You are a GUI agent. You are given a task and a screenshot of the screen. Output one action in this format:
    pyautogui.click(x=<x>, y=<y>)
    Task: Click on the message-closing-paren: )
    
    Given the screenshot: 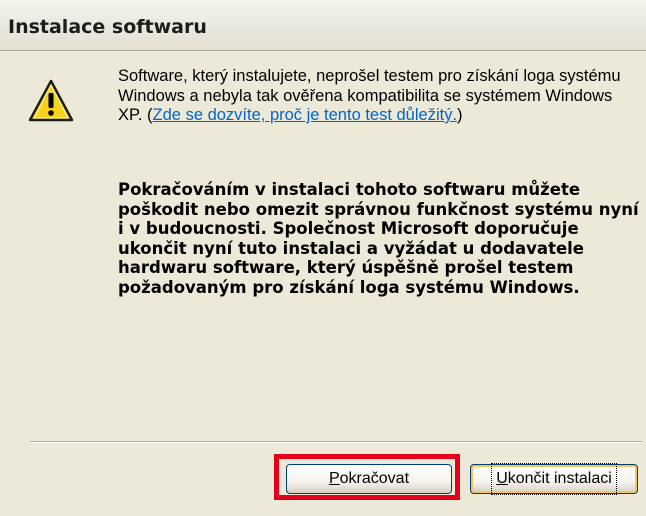 What is the action you would take?
    pyautogui.click(x=460, y=115)
    